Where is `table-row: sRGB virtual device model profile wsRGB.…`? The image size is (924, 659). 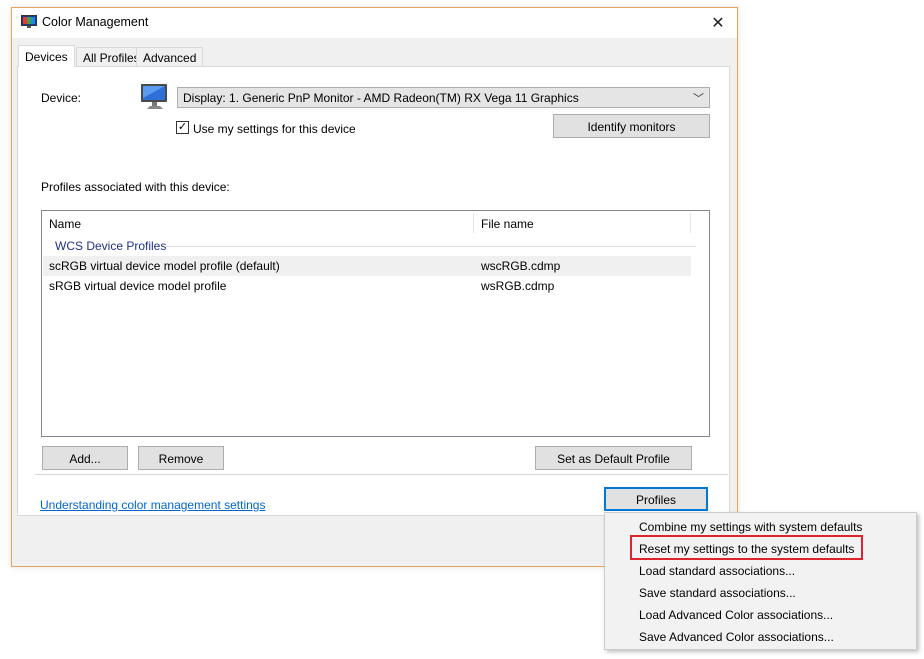
table-row: sRGB virtual device model profile wsRGB.… is located at coordinates (367, 286).